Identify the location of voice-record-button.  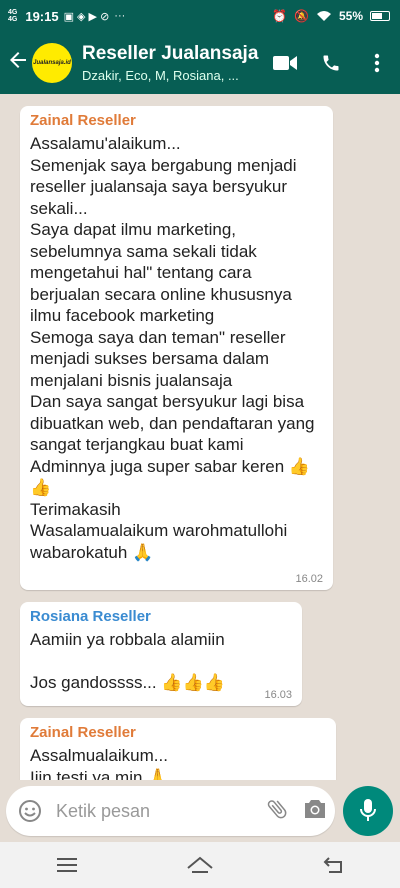
(368, 811).